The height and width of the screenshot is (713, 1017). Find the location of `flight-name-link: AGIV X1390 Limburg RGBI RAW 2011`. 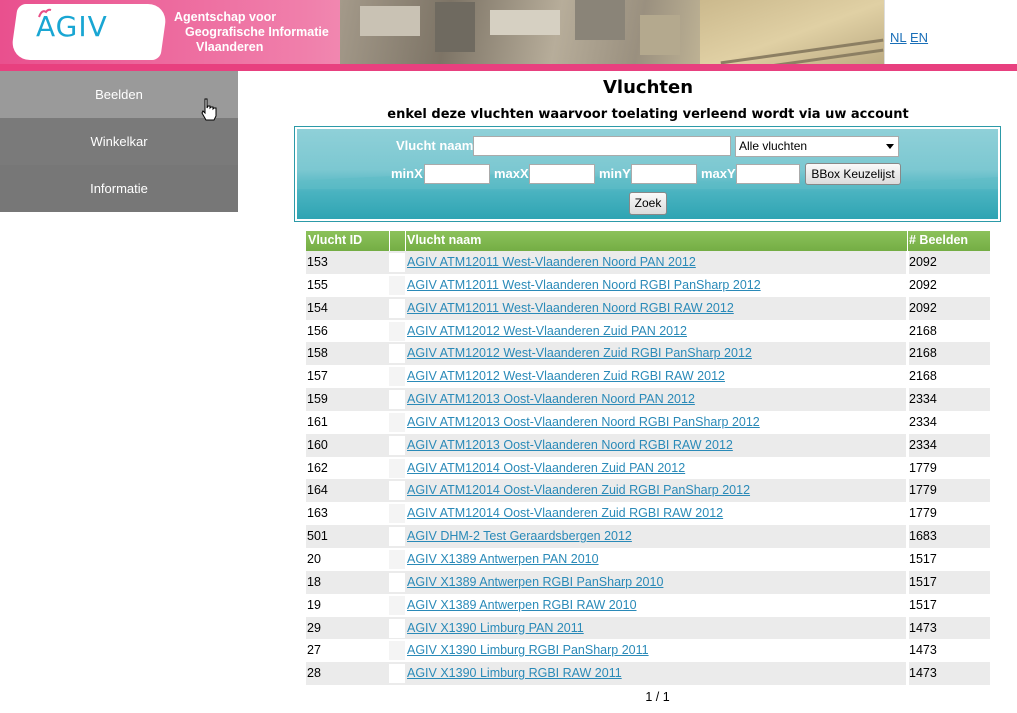

flight-name-link: AGIV X1390 Limburg RGBI RAW 2011 is located at coordinates (514, 673).